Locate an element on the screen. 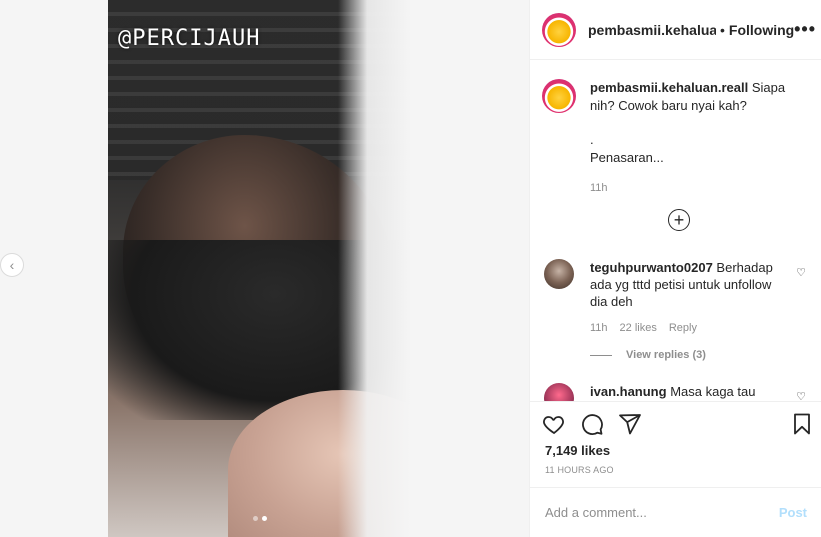 This screenshot has height=537, width=821. comment-likes: 22 likes is located at coordinates (638, 328).